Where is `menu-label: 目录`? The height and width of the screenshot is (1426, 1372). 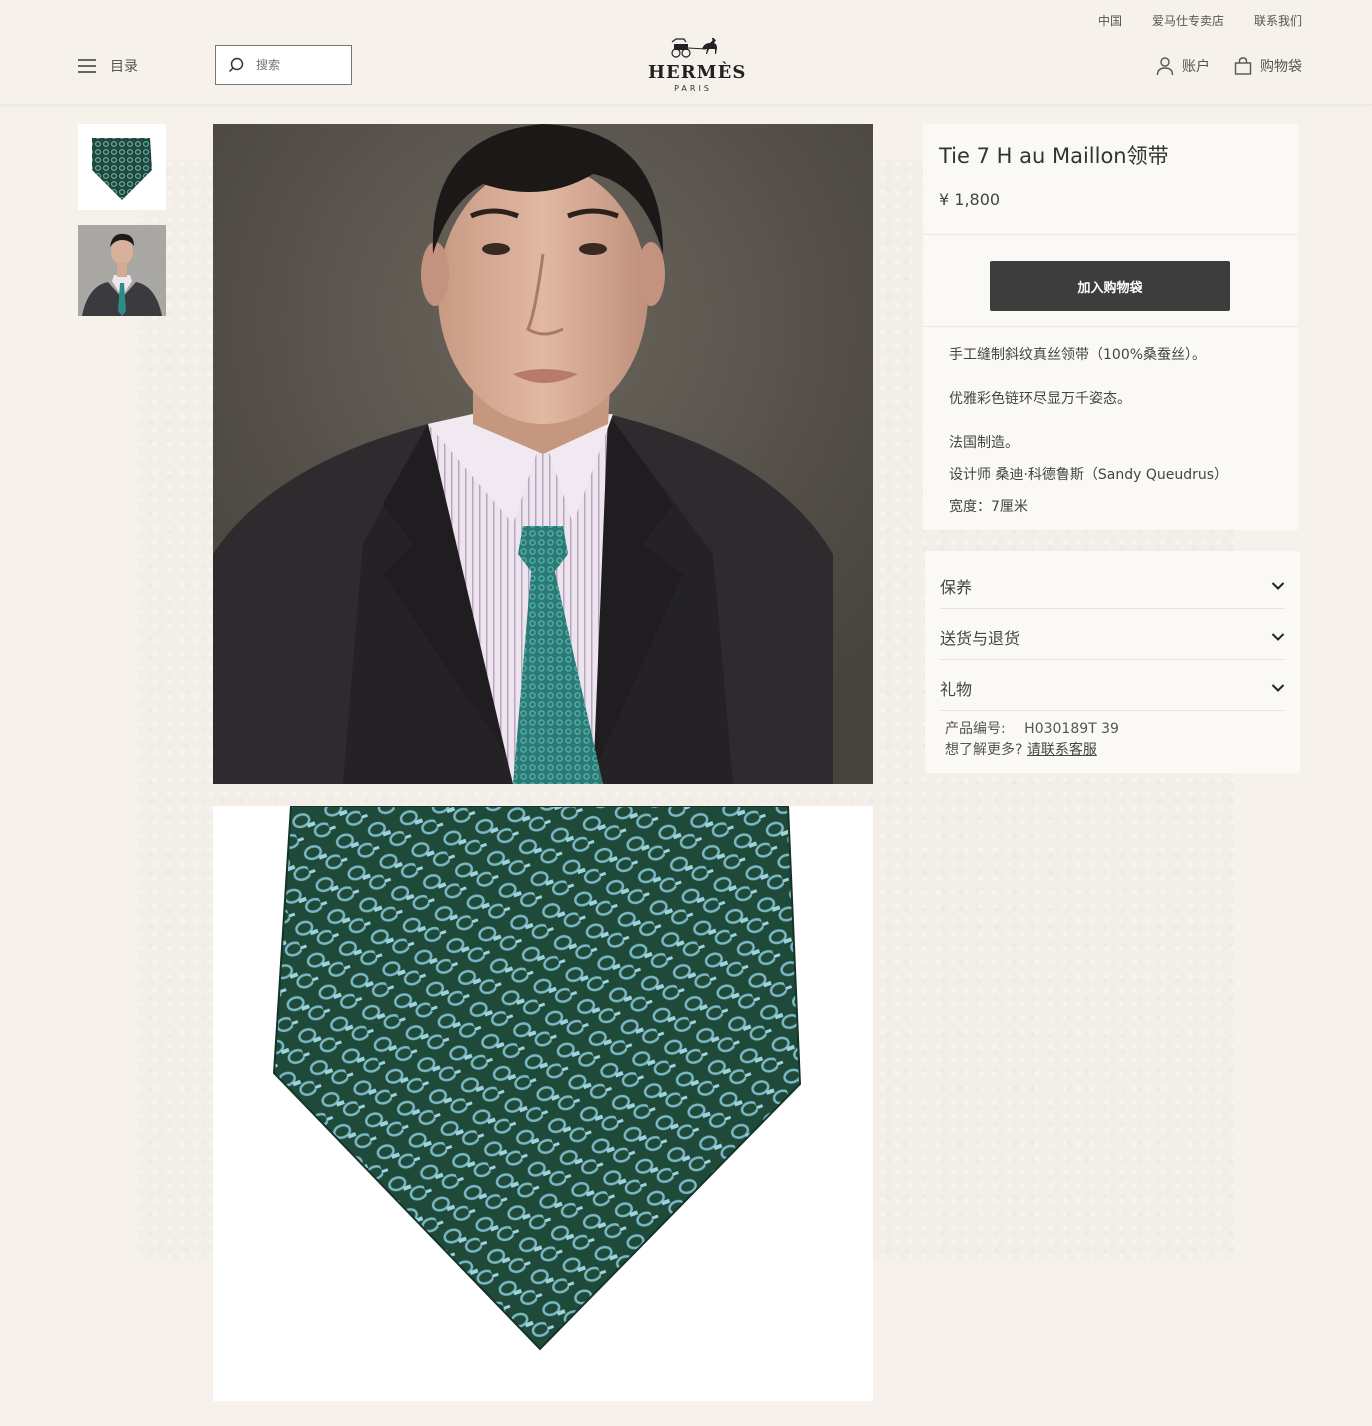 menu-label: 目录 is located at coordinates (124, 67).